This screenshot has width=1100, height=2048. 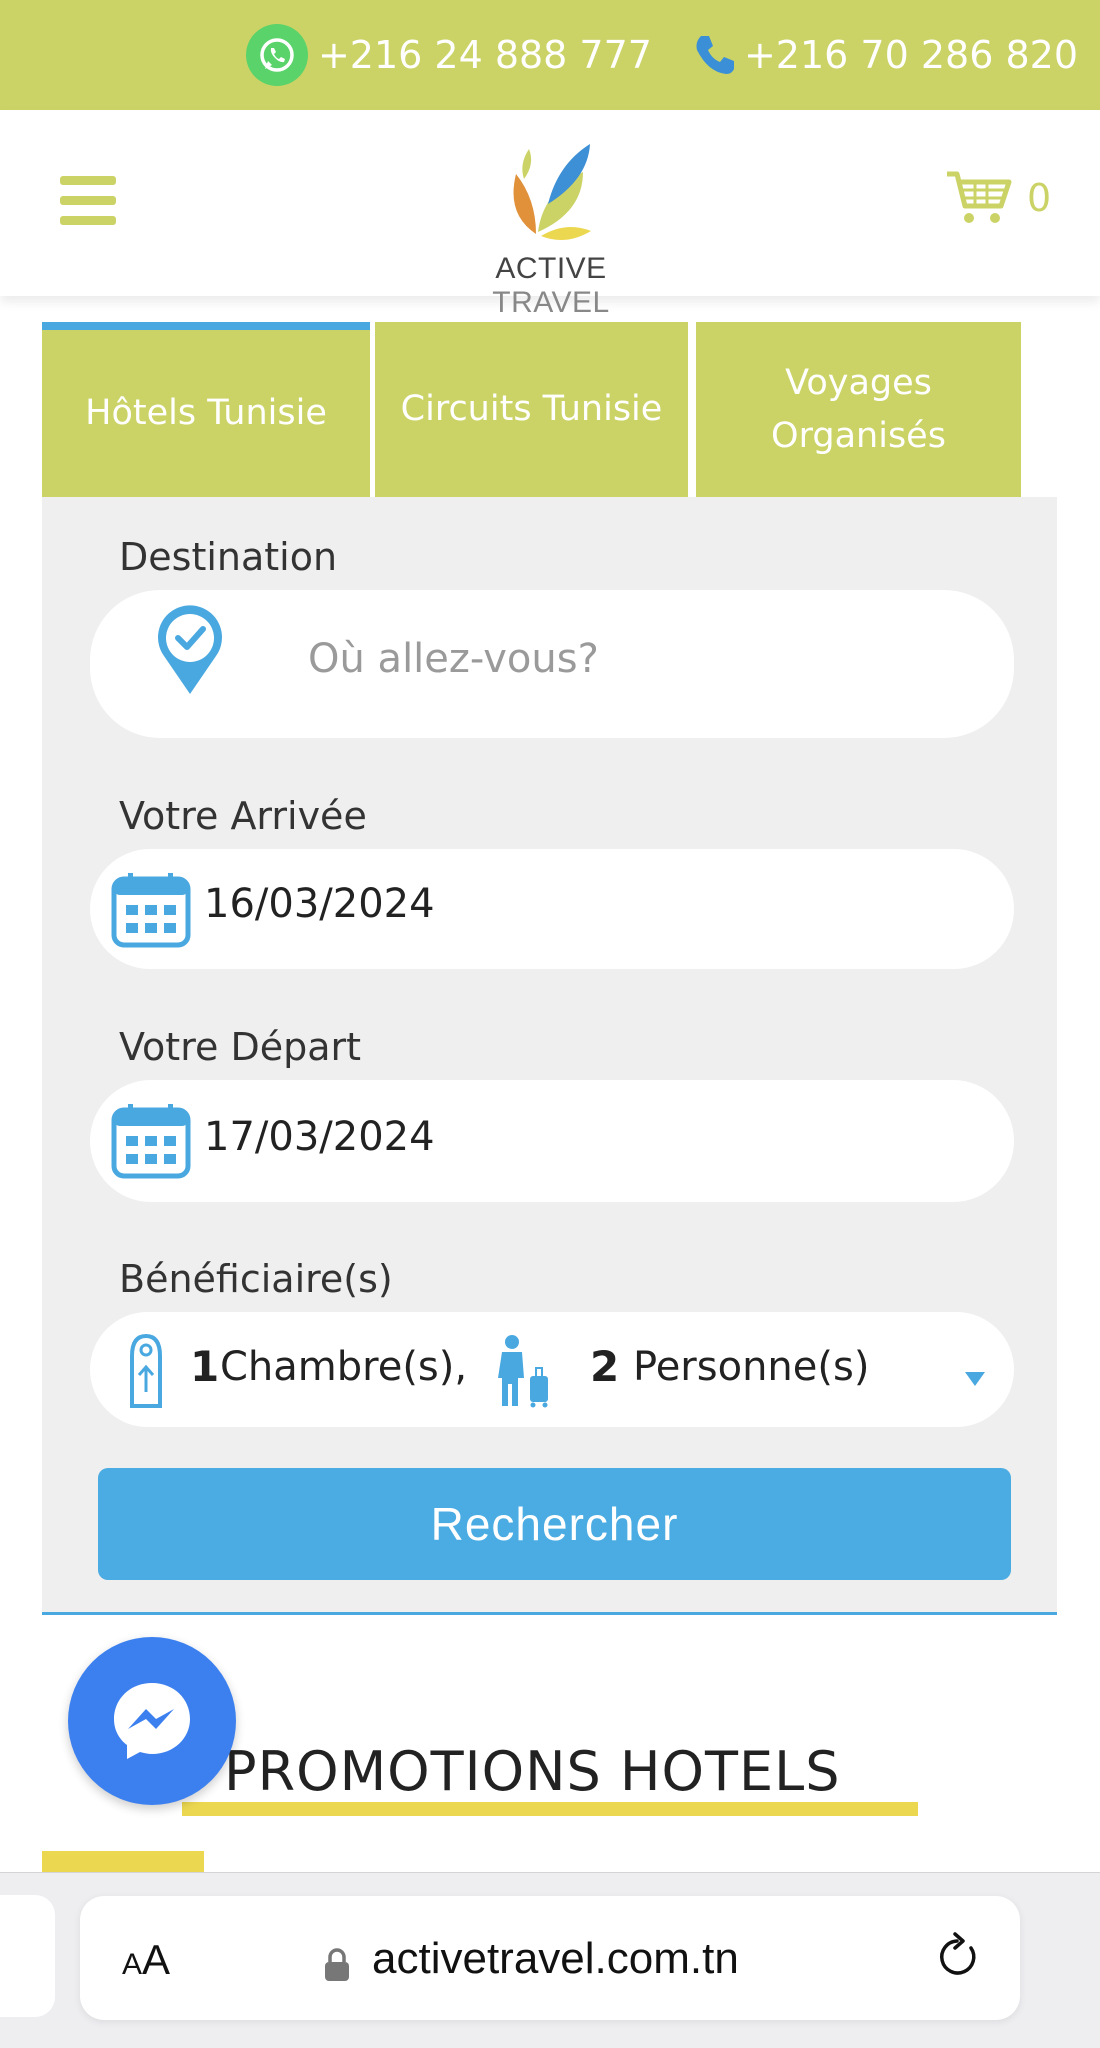 I want to click on arrival-date-field: 16/03/2024, so click(x=552, y=909).